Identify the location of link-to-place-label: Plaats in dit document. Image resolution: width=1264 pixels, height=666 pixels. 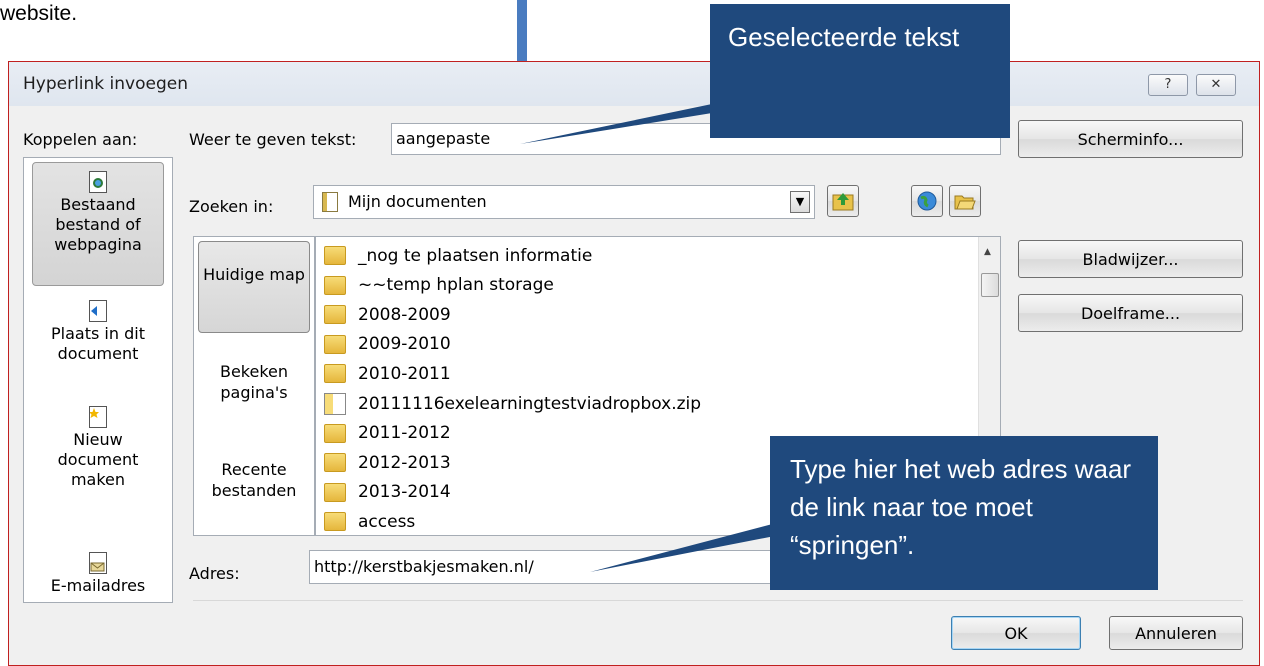
(98, 343).